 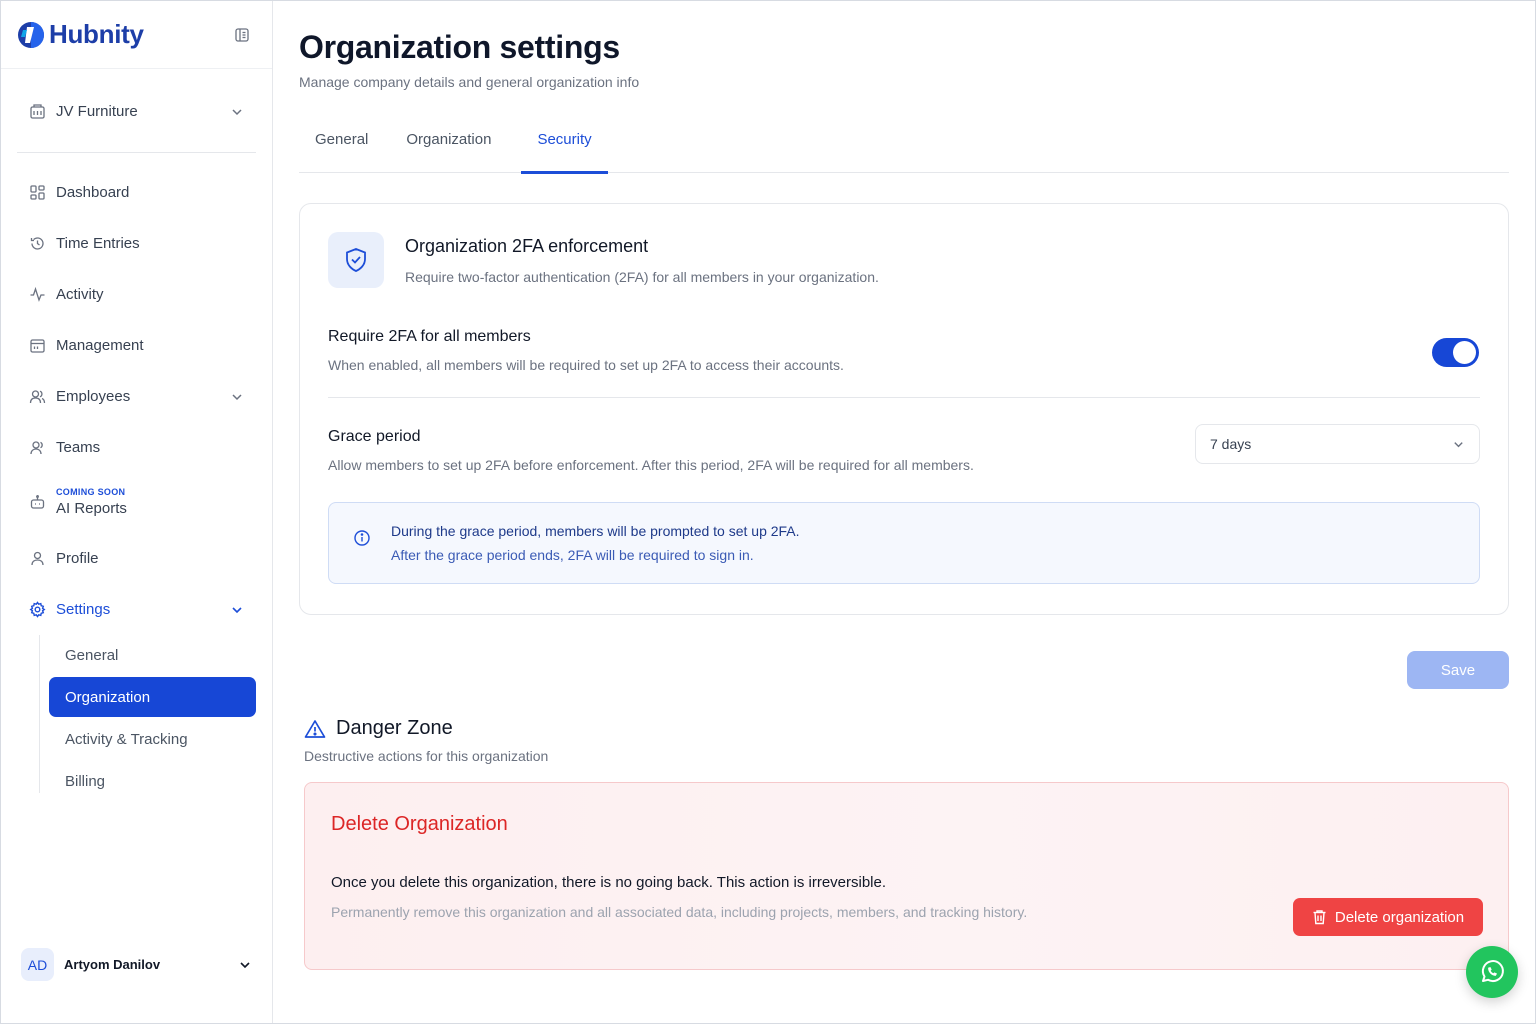 I want to click on sidebar-item-time-entries: Time Entries, so click(x=136, y=243).